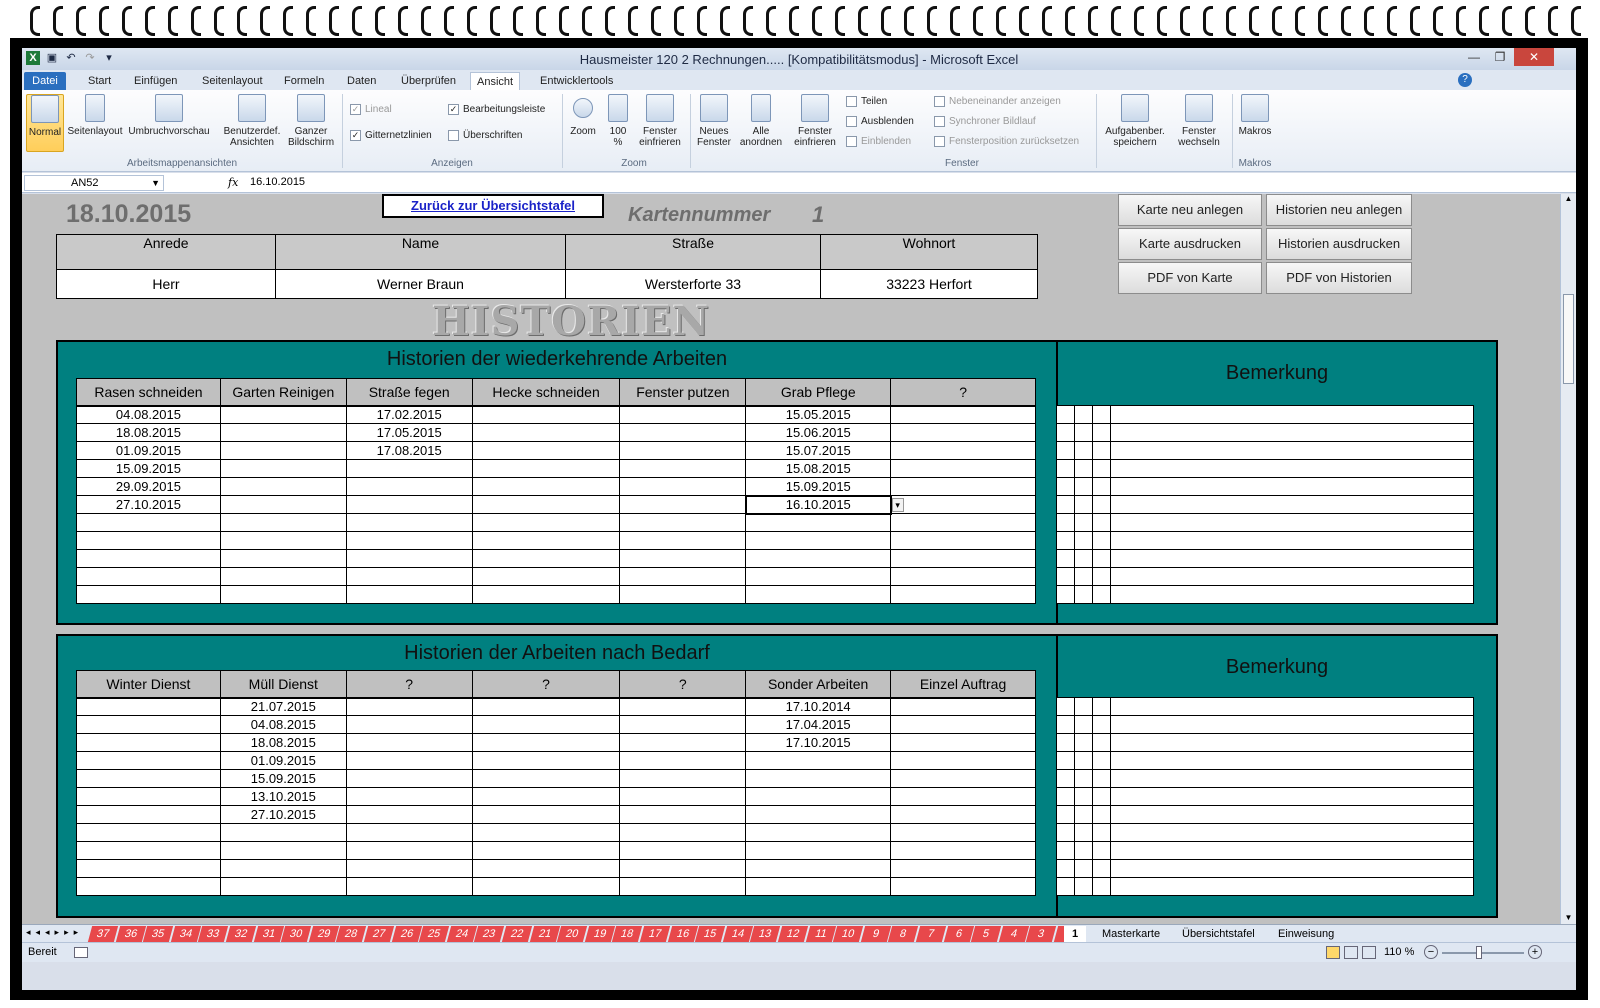  What do you see at coordinates (361, 81) in the screenshot?
I see `tab-daten: Daten` at bounding box center [361, 81].